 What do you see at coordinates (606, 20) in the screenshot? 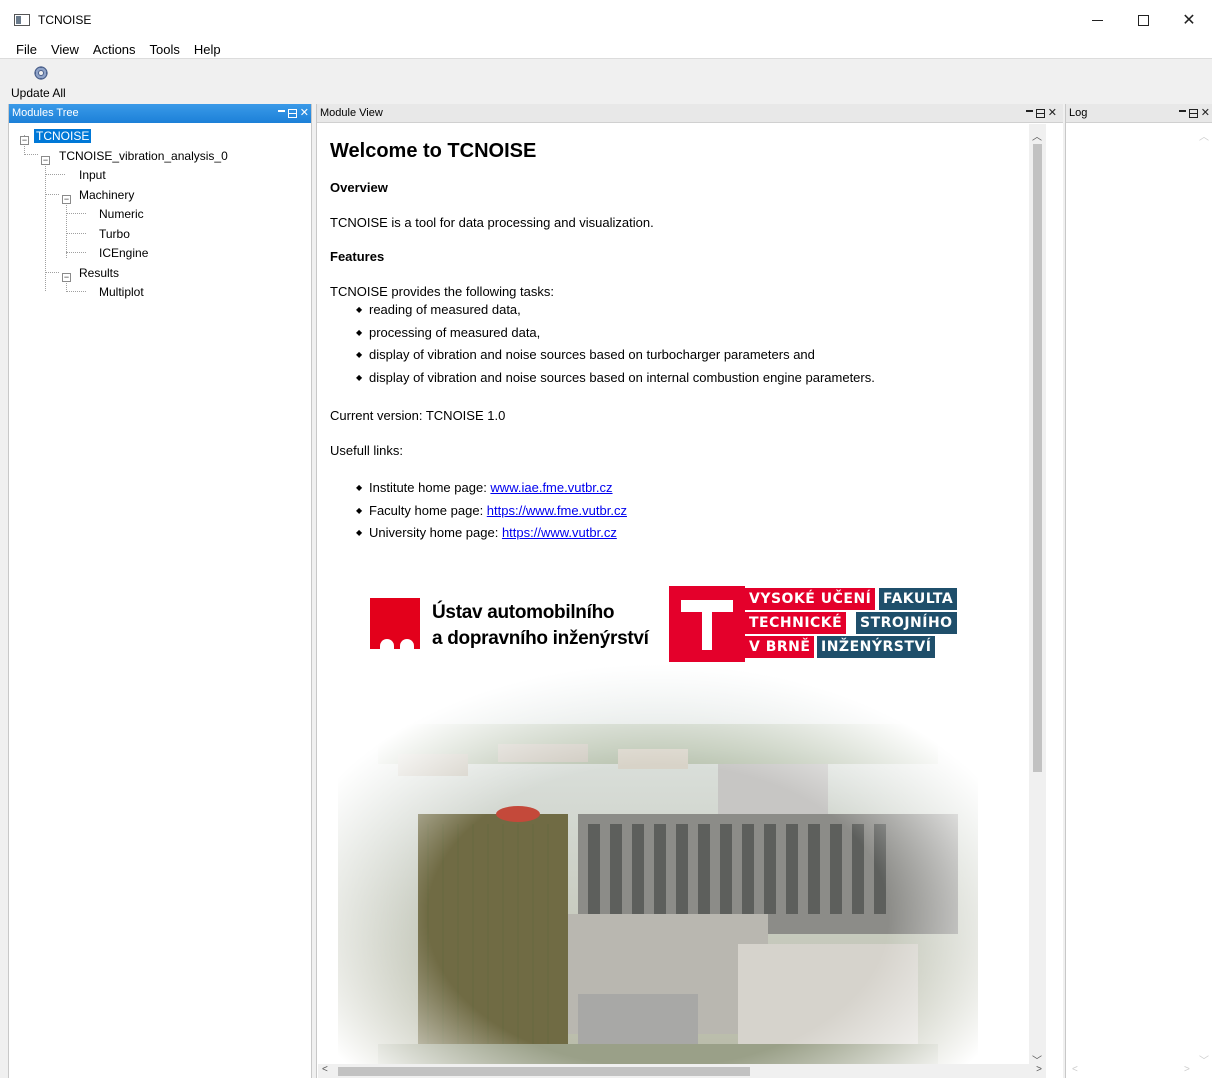
I see `title-bar: TCNOISE ✕` at bounding box center [606, 20].